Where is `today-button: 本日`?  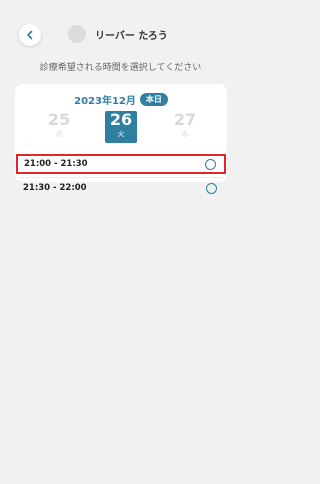
today-button: 本日 is located at coordinates (153, 99).